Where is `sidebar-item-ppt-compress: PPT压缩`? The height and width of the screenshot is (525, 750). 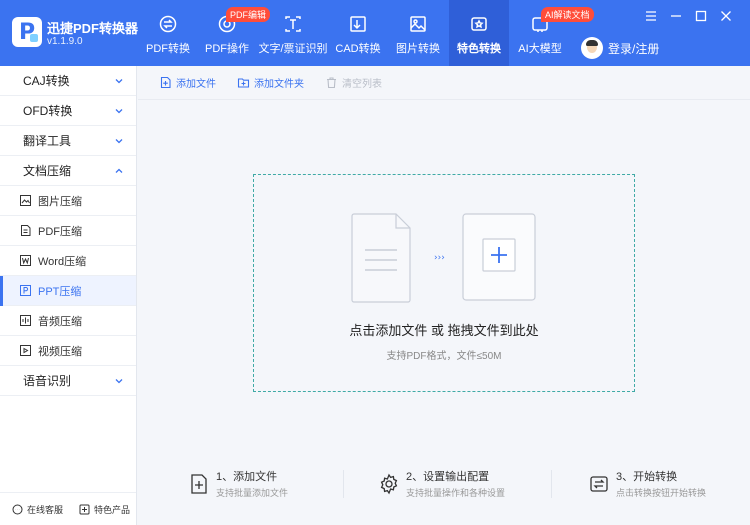 sidebar-item-ppt-compress: PPT压缩 is located at coordinates (68, 291).